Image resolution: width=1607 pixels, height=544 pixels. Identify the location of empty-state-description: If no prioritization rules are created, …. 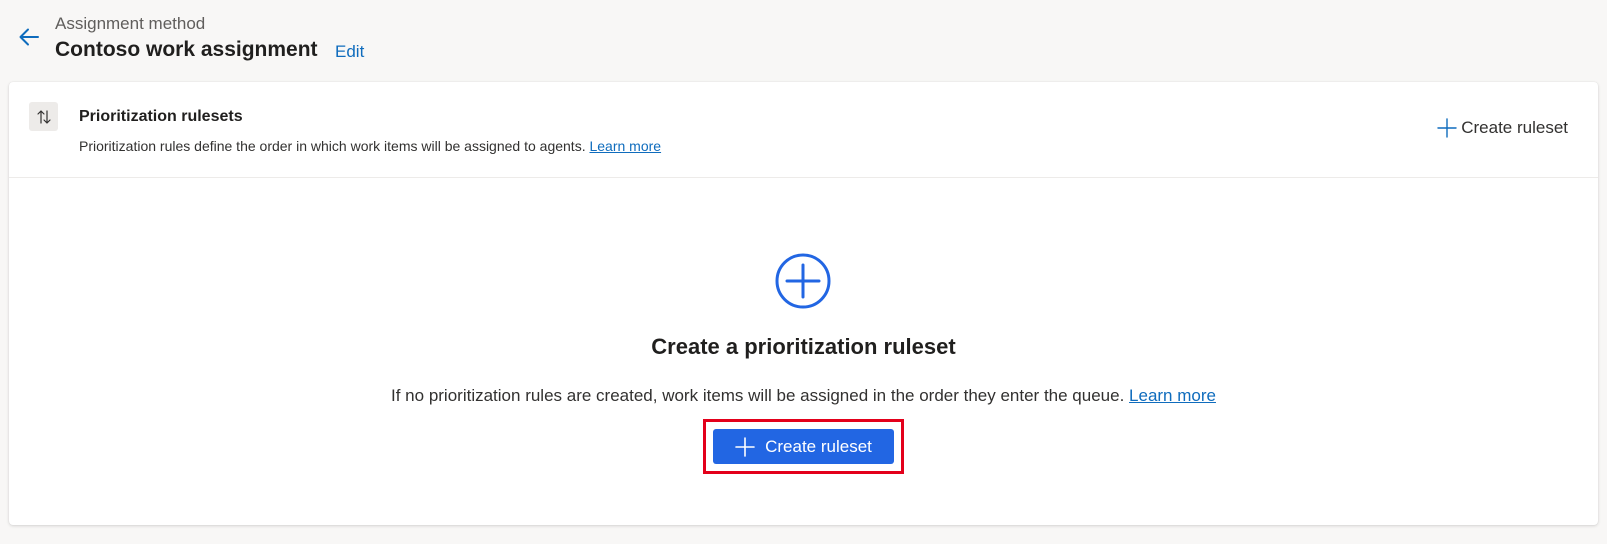
(803, 396).